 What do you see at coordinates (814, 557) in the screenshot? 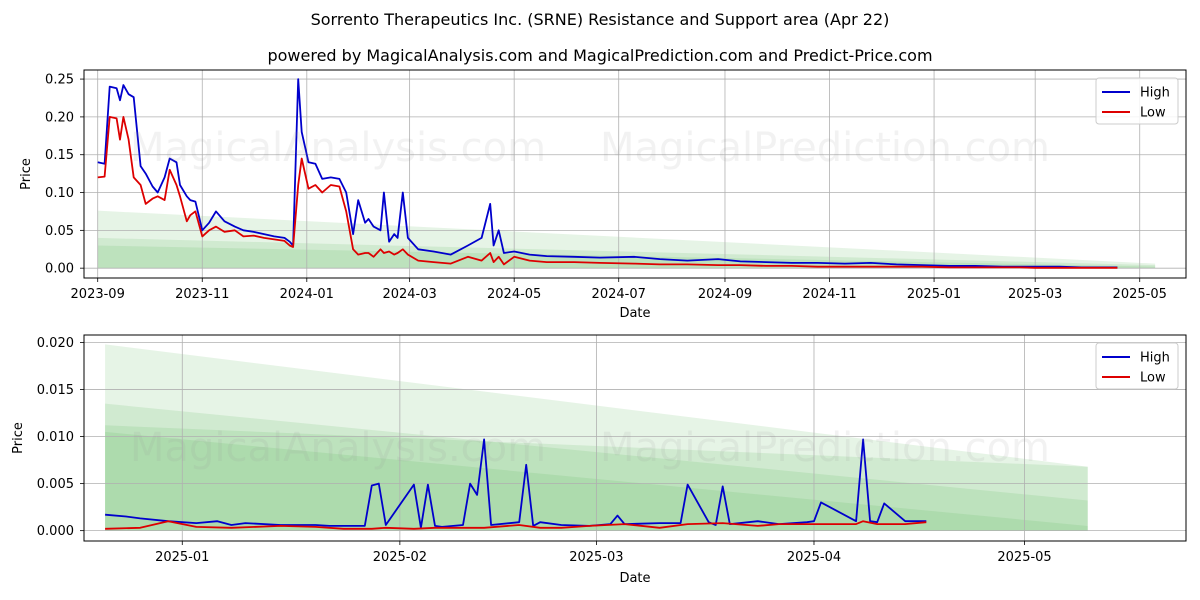
I see `x-tick-label: 2025-04` at bounding box center [814, 557].